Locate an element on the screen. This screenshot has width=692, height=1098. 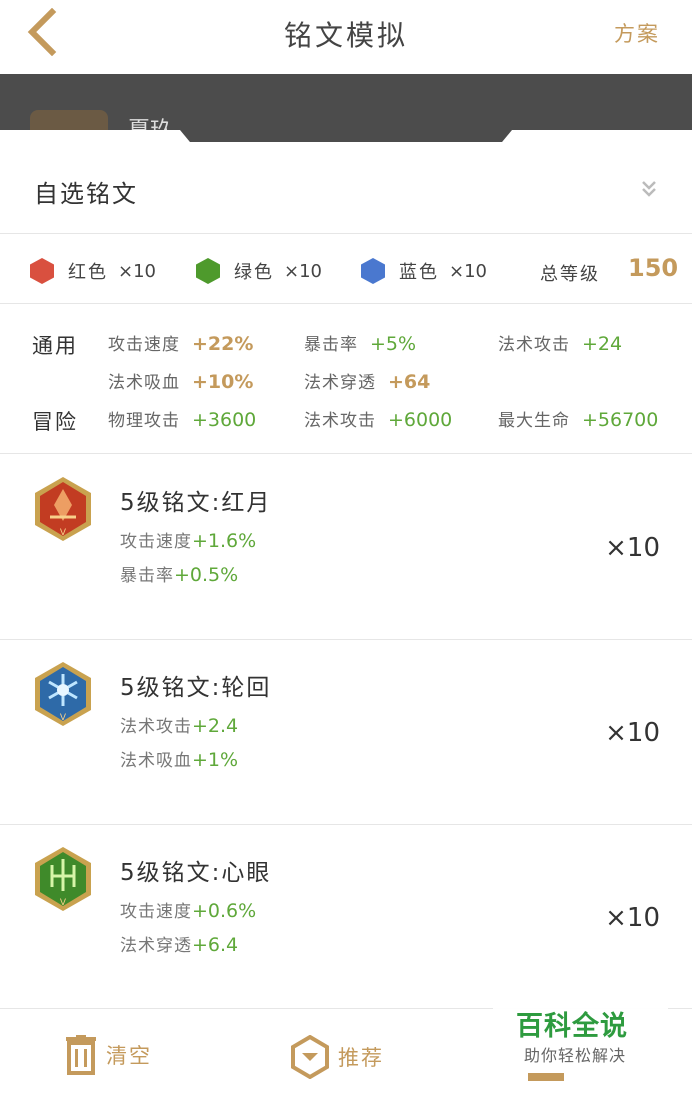
blue-hex-icon is located at coordinates (373, 271).